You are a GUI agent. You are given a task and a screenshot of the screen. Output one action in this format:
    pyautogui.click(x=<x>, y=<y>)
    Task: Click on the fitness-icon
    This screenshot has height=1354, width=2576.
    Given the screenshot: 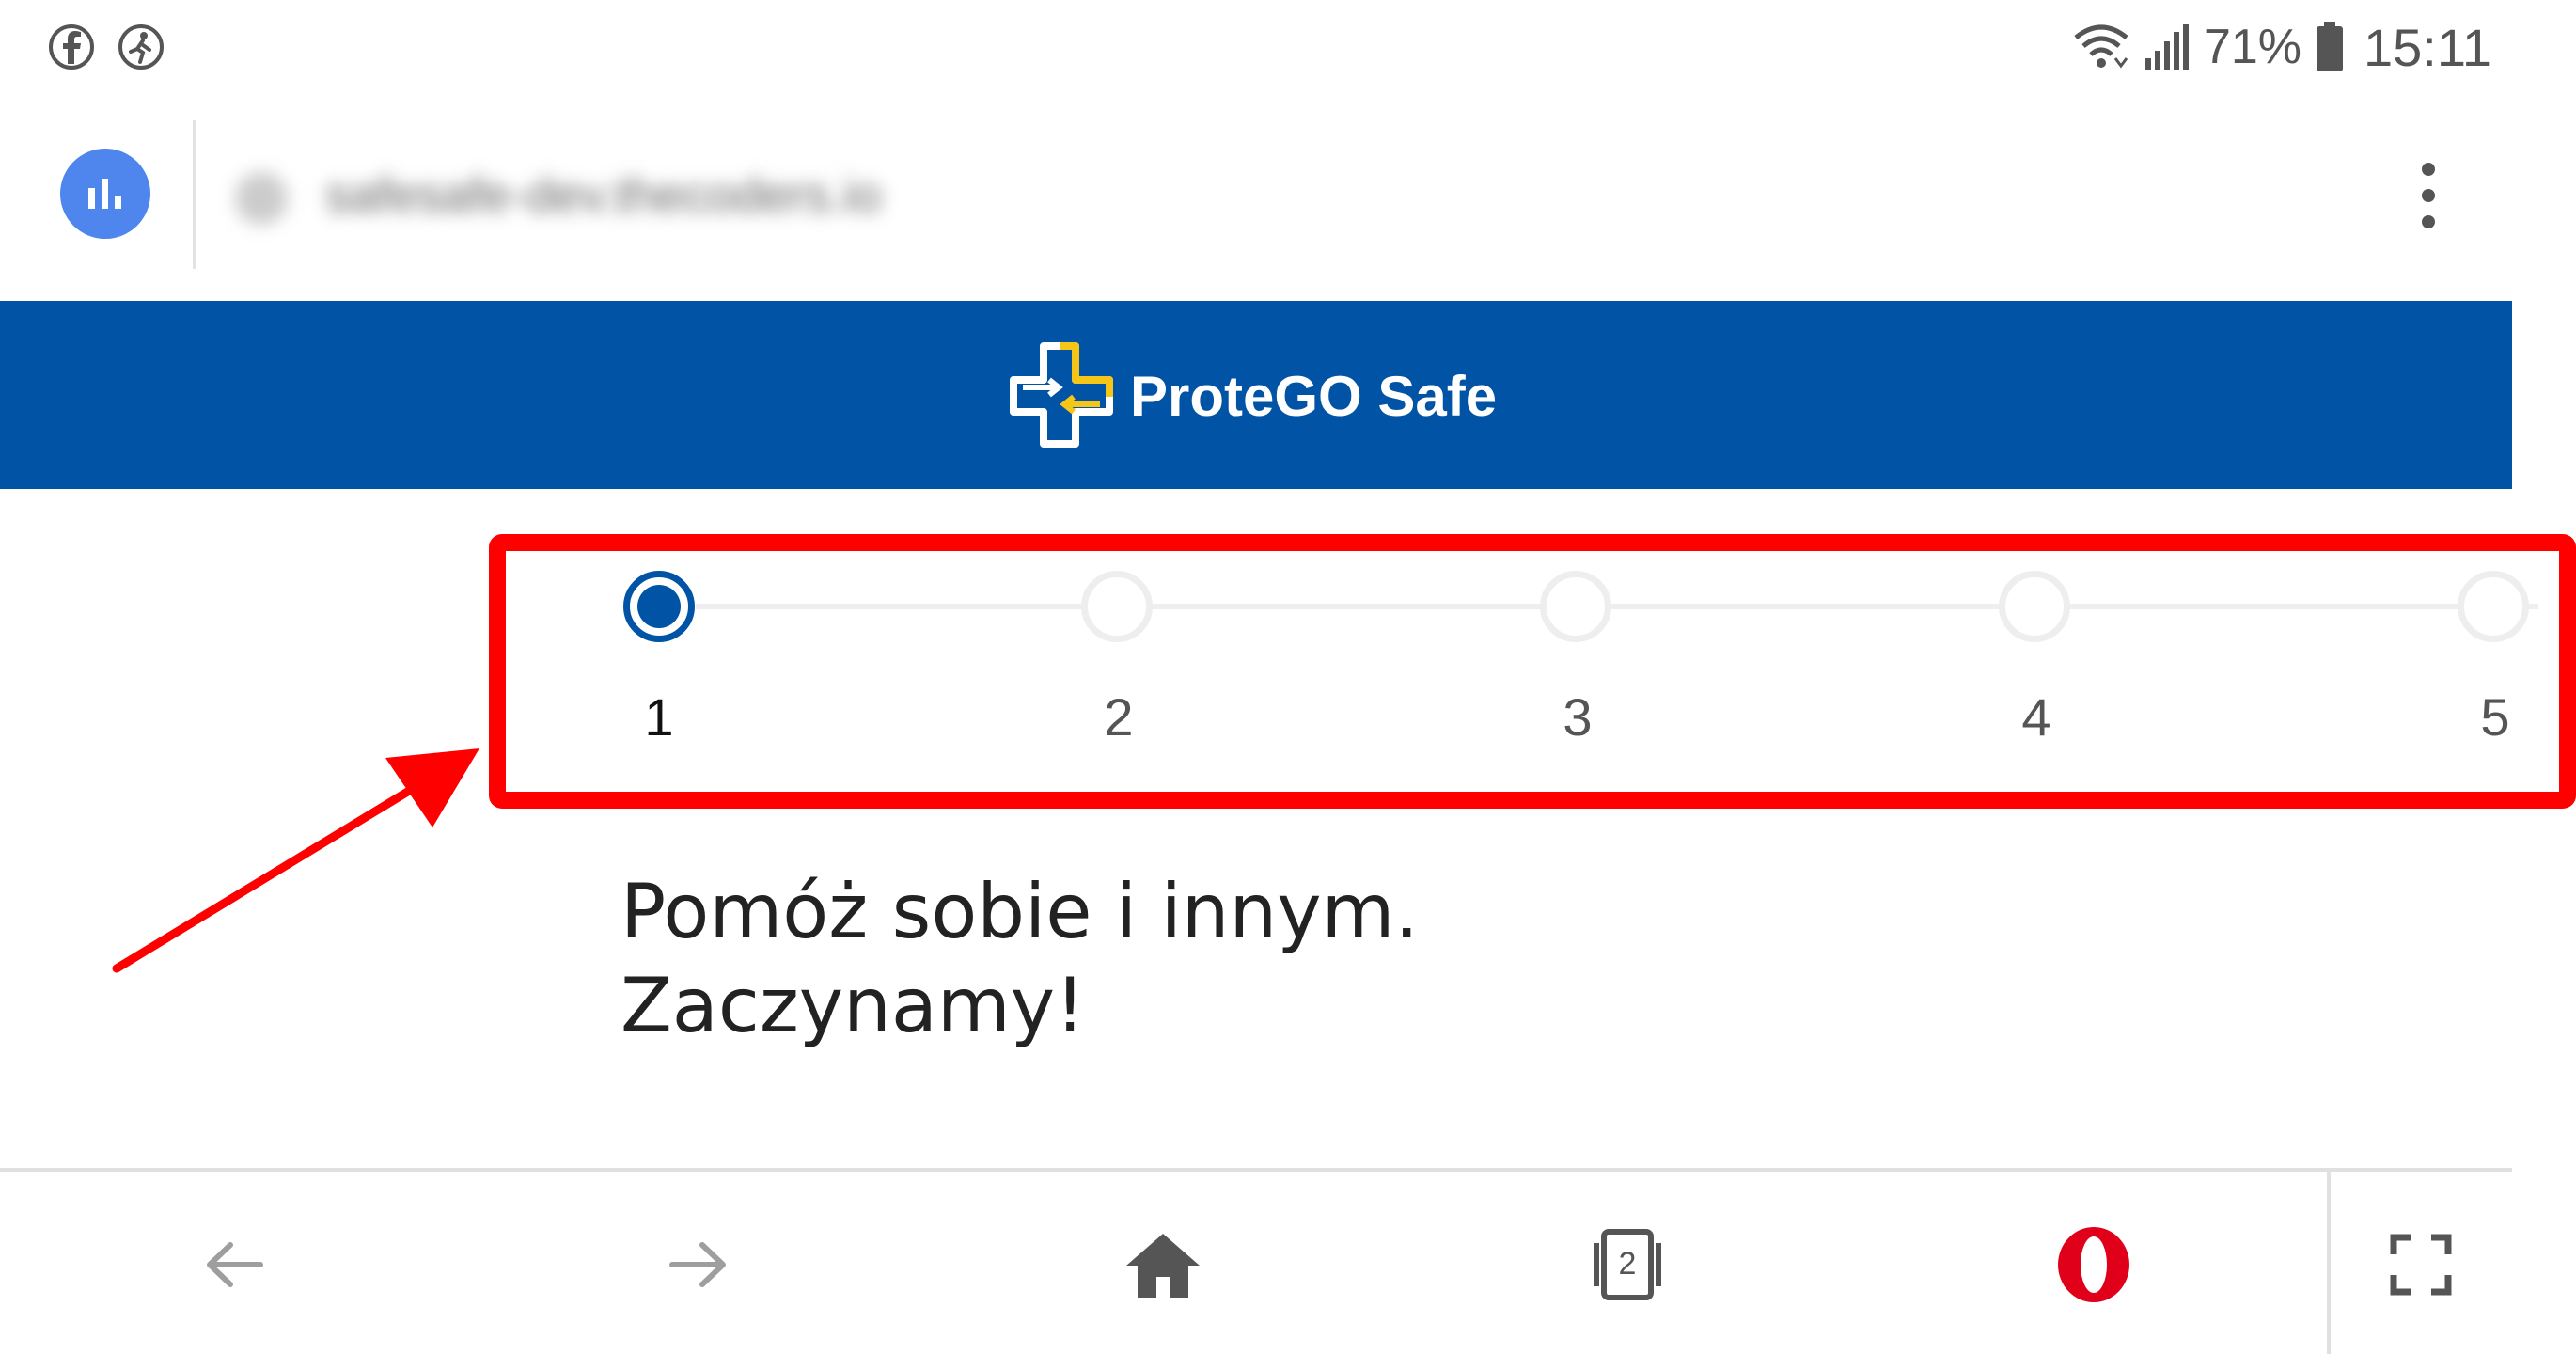 What is the action you would take?
    pyautogui.click(x=141, y=47)
    